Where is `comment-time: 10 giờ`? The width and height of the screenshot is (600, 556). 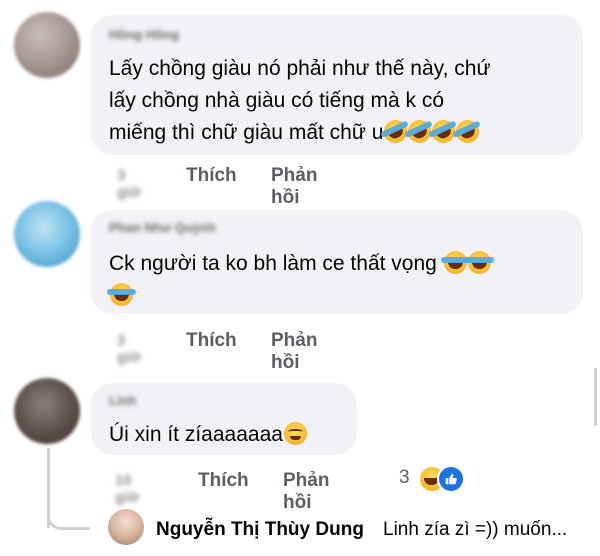
comment-time: 10 giờ is located at coordinates (127, 489).